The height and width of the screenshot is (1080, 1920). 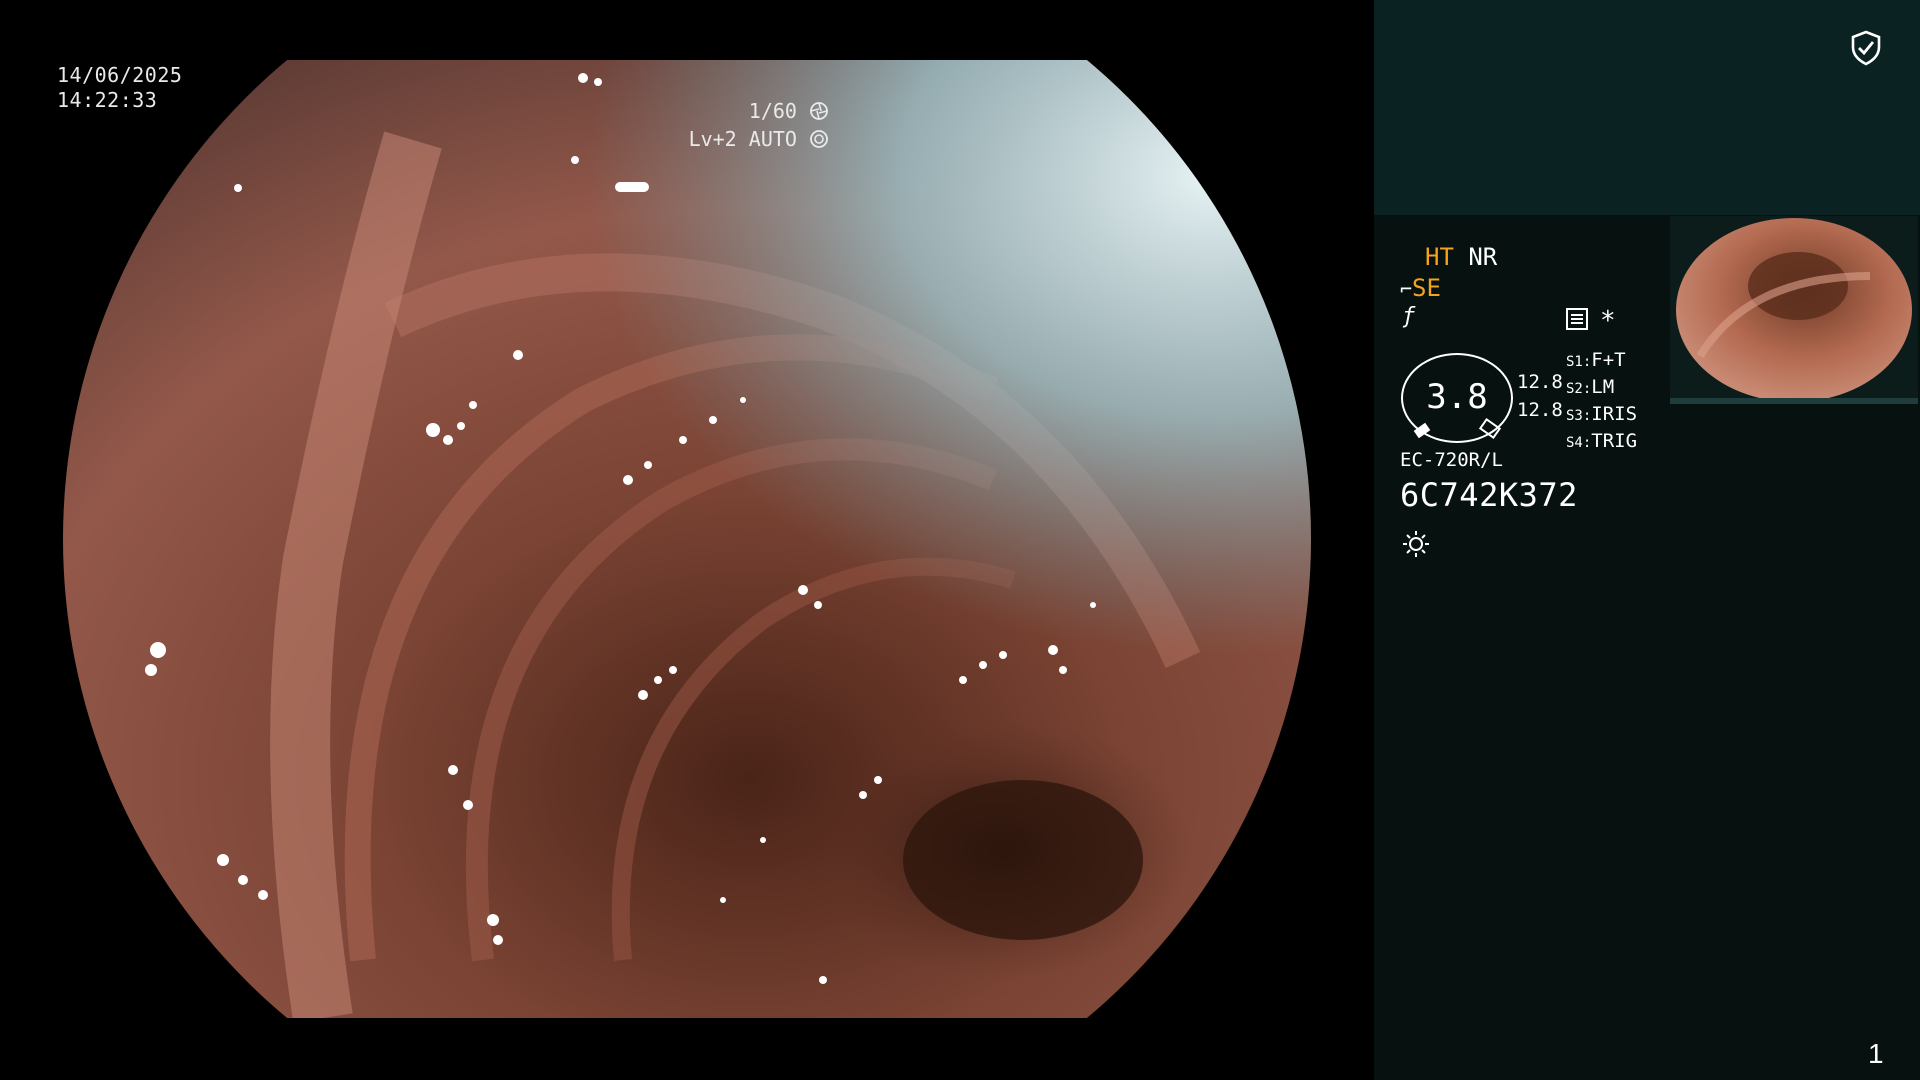 I want to click on function-icon: ƒ, so click(x=1409, y=316).